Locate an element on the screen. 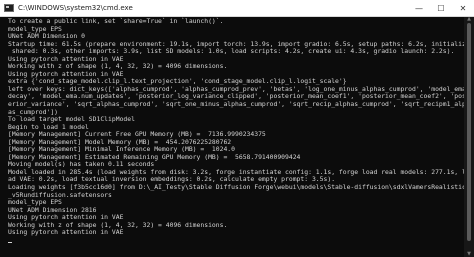 The width and height of the screenshot is (474, 257). window-controls: — ☐ ✕ is located at coordinates (441, 8).